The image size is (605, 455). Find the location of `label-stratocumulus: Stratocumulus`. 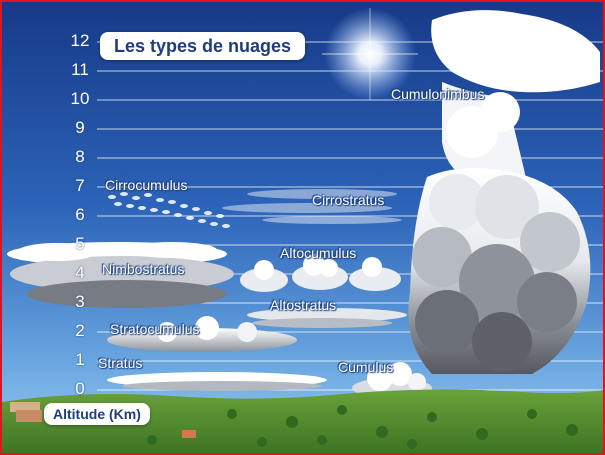

label-stratocumulus: Stratocumulus is located at coordinates (155, 329).